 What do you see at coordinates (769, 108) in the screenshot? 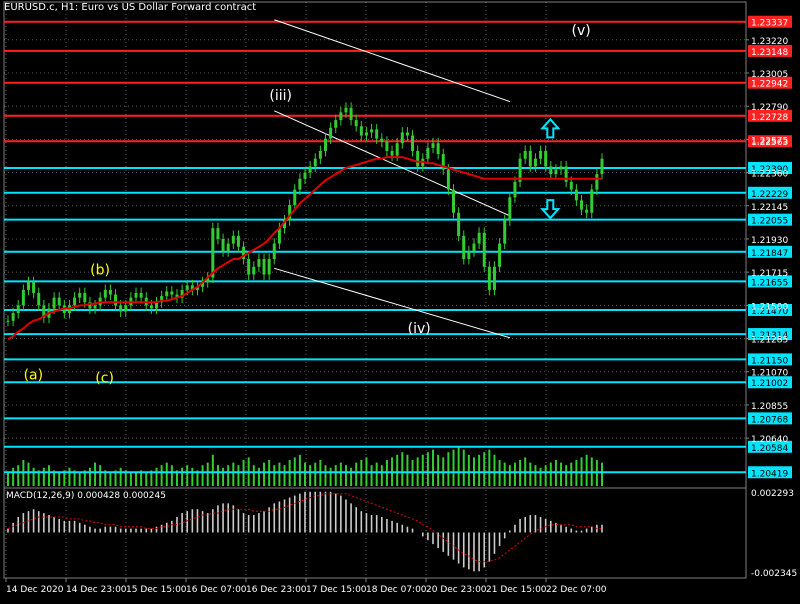
I see `y-tick-label: 1.22790` at bounding box center [769, 108].